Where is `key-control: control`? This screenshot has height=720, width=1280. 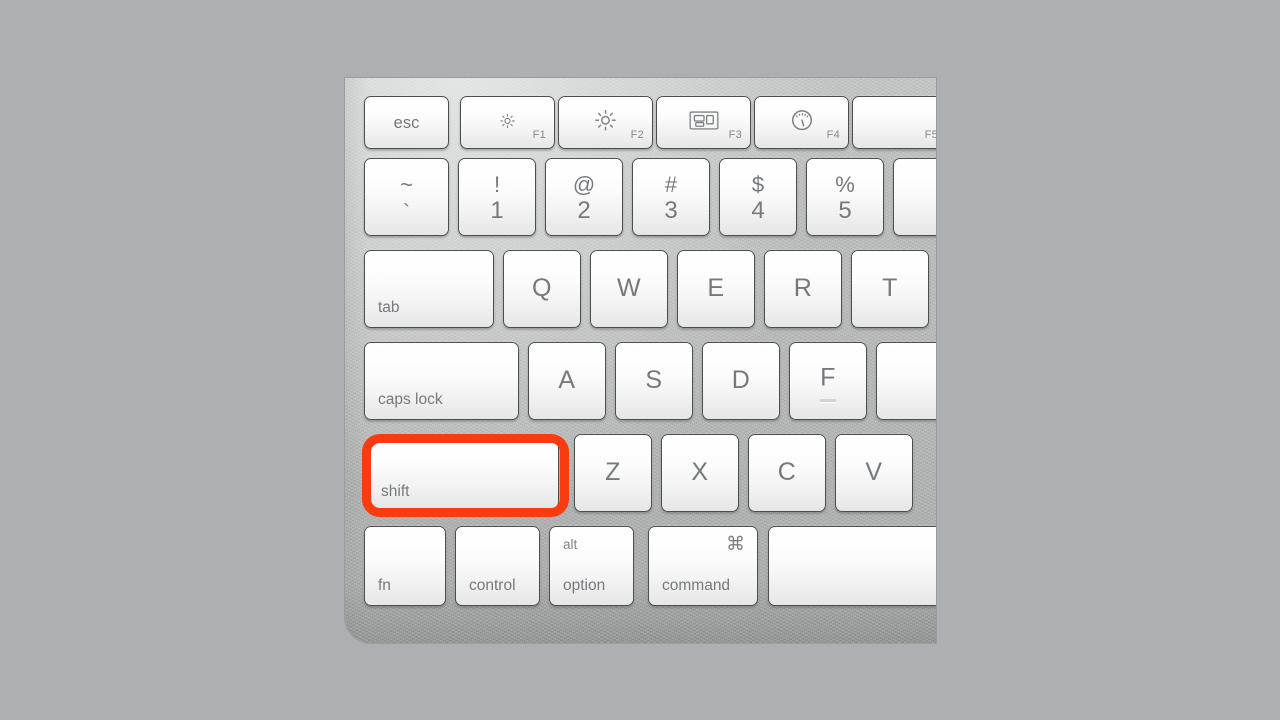
key-control: control is located at coordinates (497, 566).